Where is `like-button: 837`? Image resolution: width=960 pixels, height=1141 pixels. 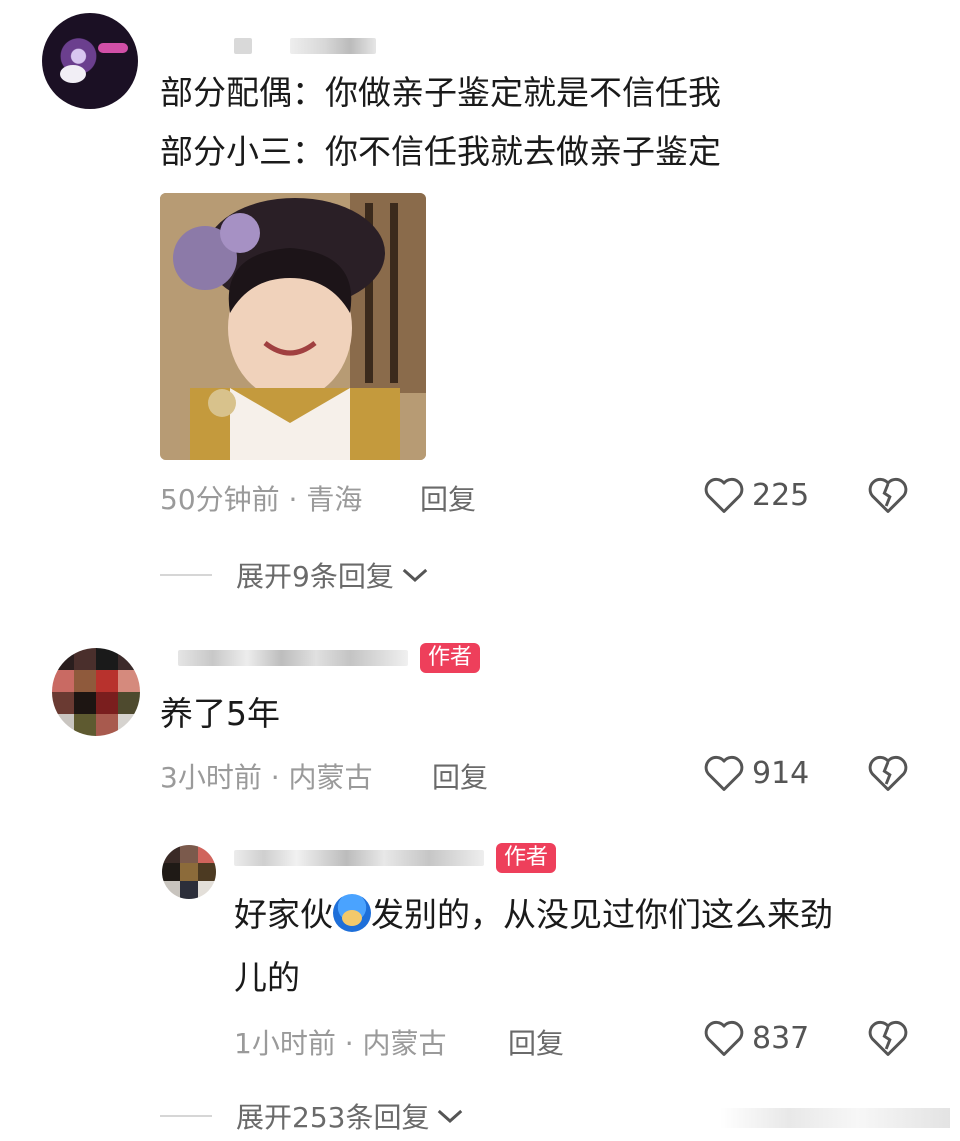 like-button: 837 is located at coordinates (755, 1038).